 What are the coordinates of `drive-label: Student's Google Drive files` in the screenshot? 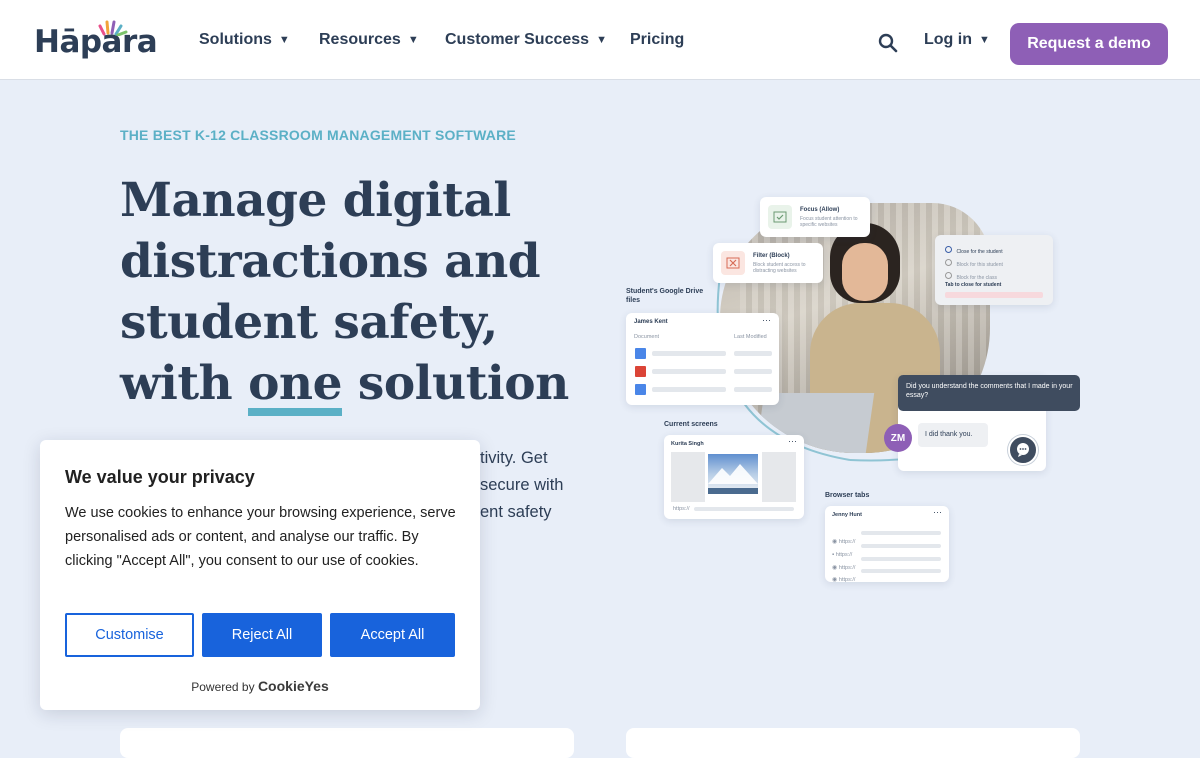 It's located at (665, 296).